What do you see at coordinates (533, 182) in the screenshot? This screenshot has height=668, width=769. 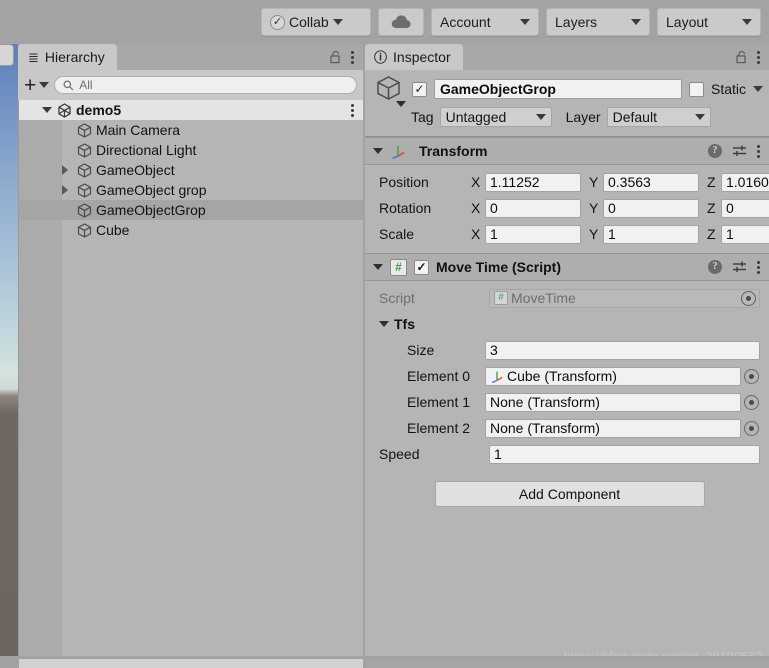 I see `position-x-field: 1.11252` at bounding box center [533, 182].